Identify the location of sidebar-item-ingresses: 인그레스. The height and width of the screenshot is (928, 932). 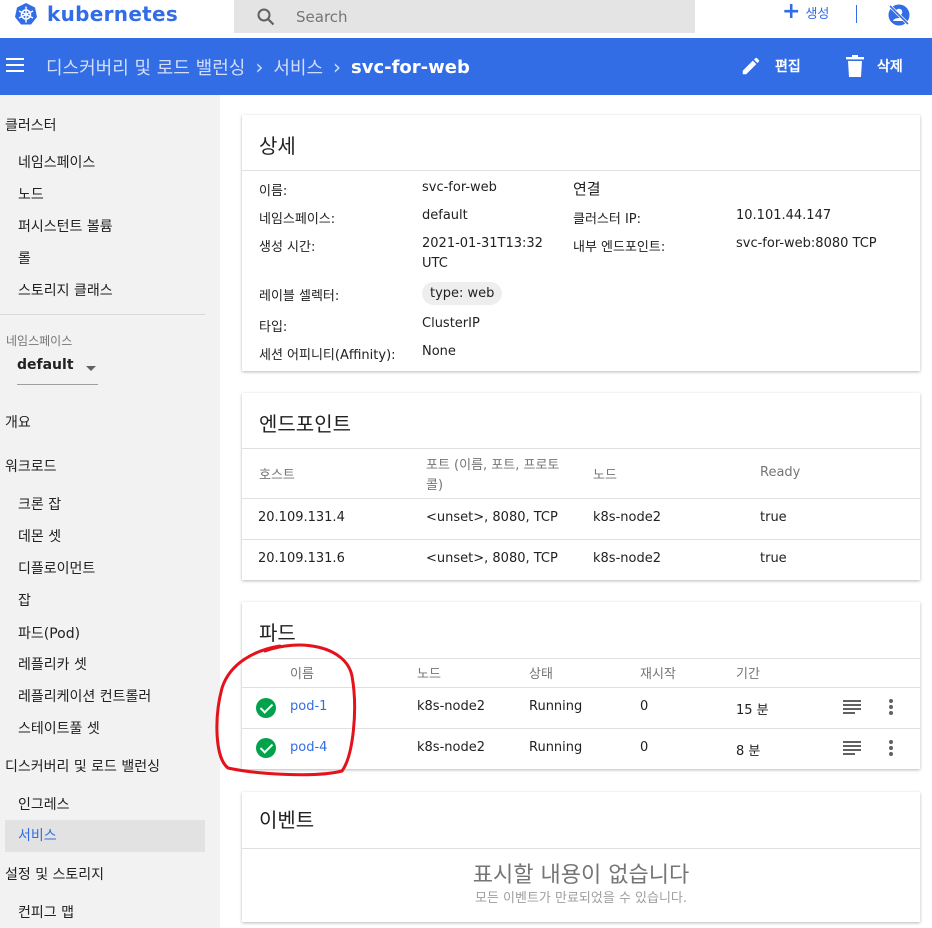
(44, 804).